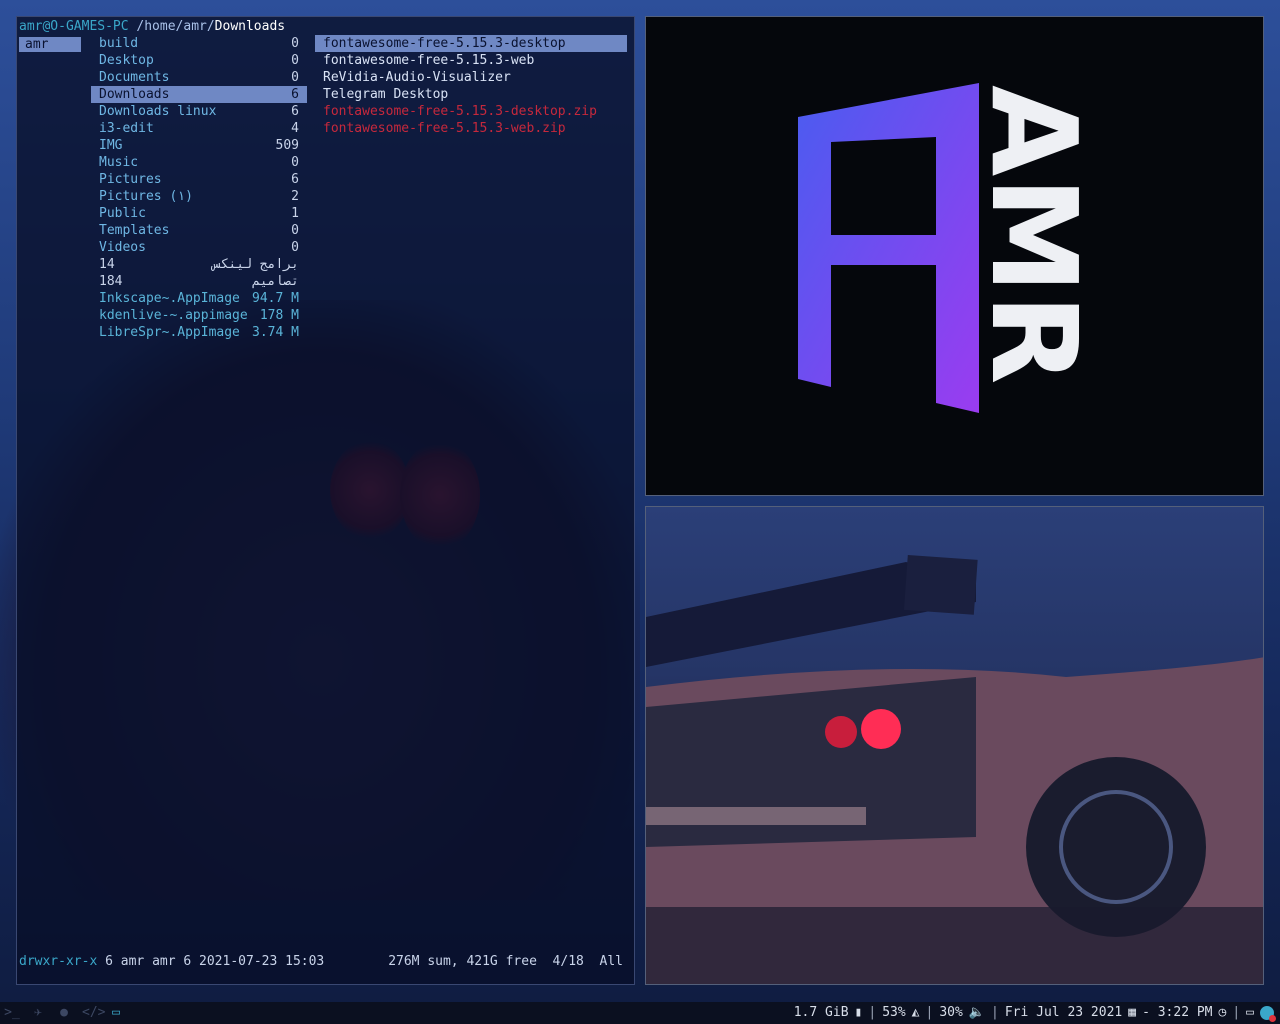 The height and width of the screenshot is (1024, 1280). What do you see at coordinates (275, 298) in the screenshot?
I see `entry-count: 94.7 M` at bounding box center [275, 298].